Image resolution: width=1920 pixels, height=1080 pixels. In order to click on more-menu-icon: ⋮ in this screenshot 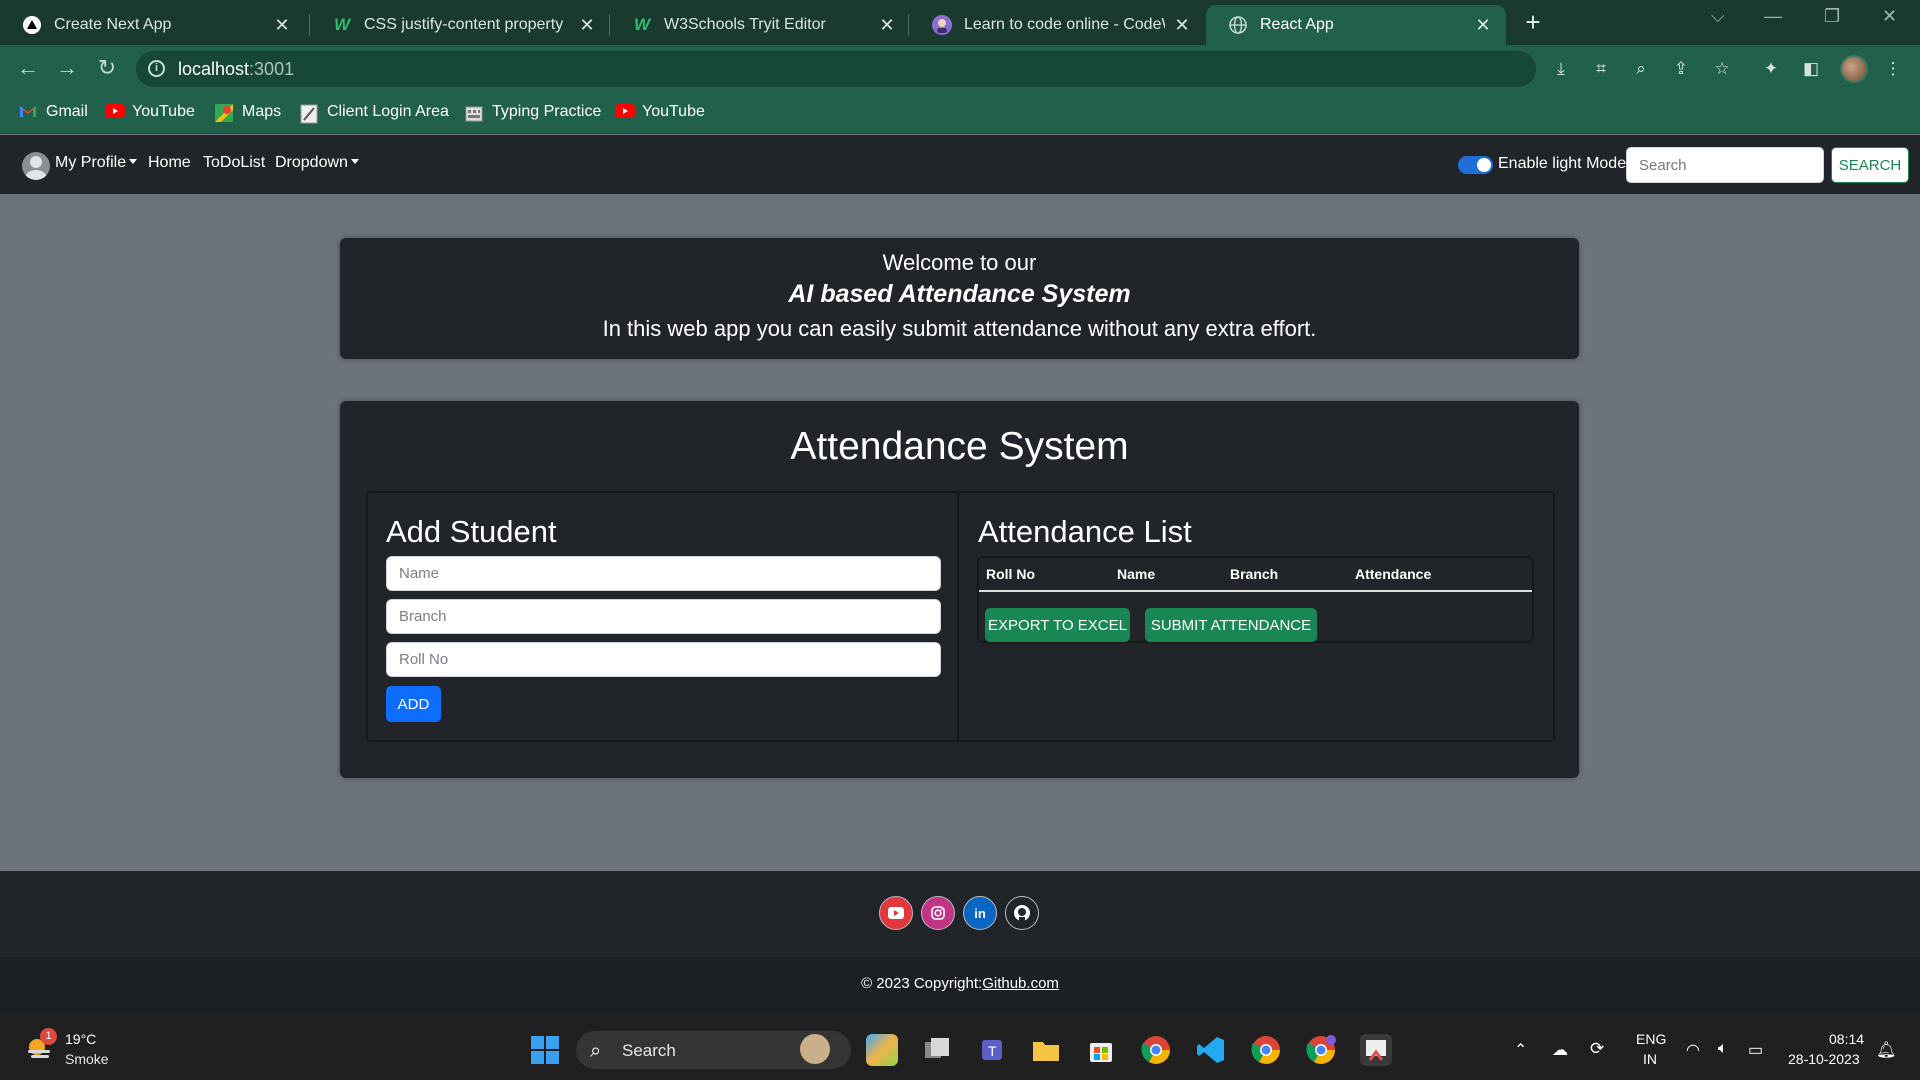, I will do `click(1893, 70)`.